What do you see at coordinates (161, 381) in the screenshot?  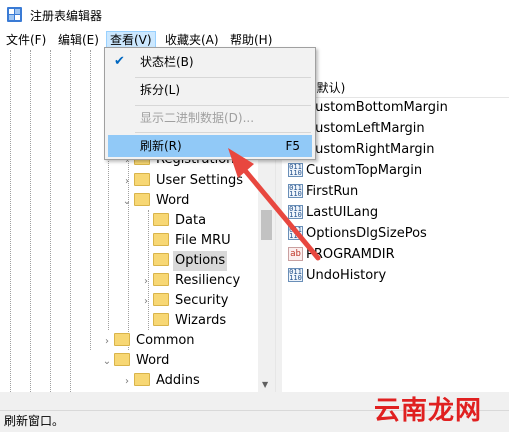 I see `tree-node-addins: › Addins` at bounding box center [161, 381].